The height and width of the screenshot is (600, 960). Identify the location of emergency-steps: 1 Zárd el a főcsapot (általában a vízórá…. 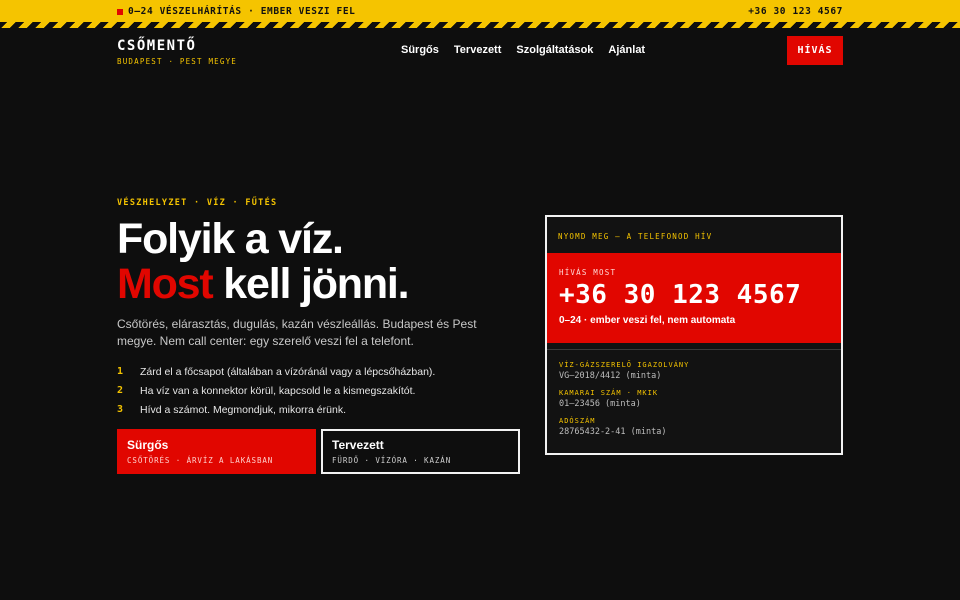
(276, 390).